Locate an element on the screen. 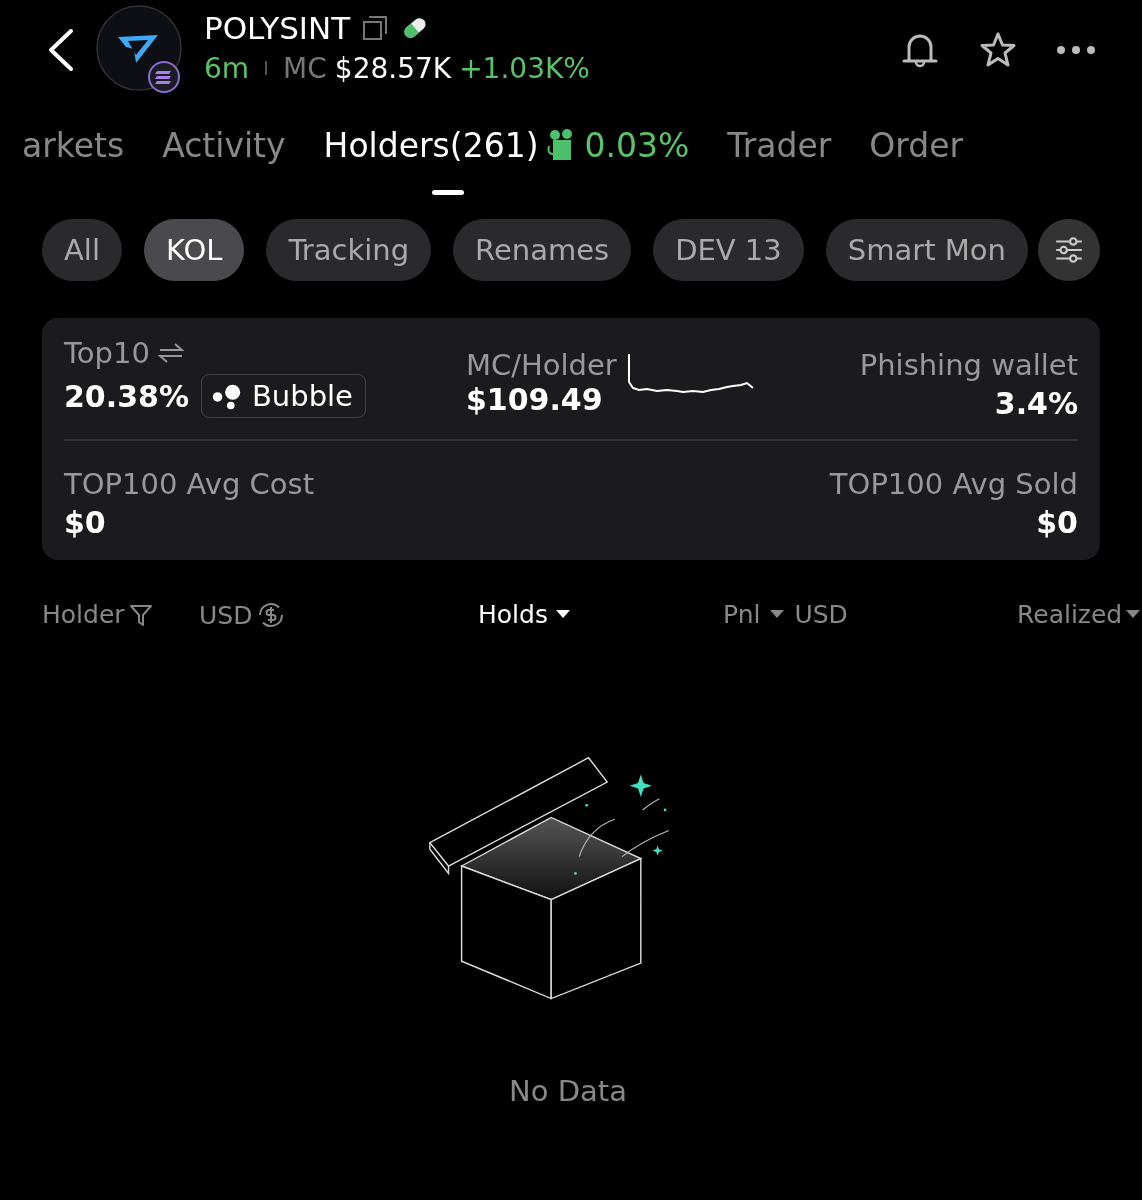 This screenshot has width=1142, height=1200. avg-cost-label: TOP100 Avg Cost is located at coordinates (189, 484).